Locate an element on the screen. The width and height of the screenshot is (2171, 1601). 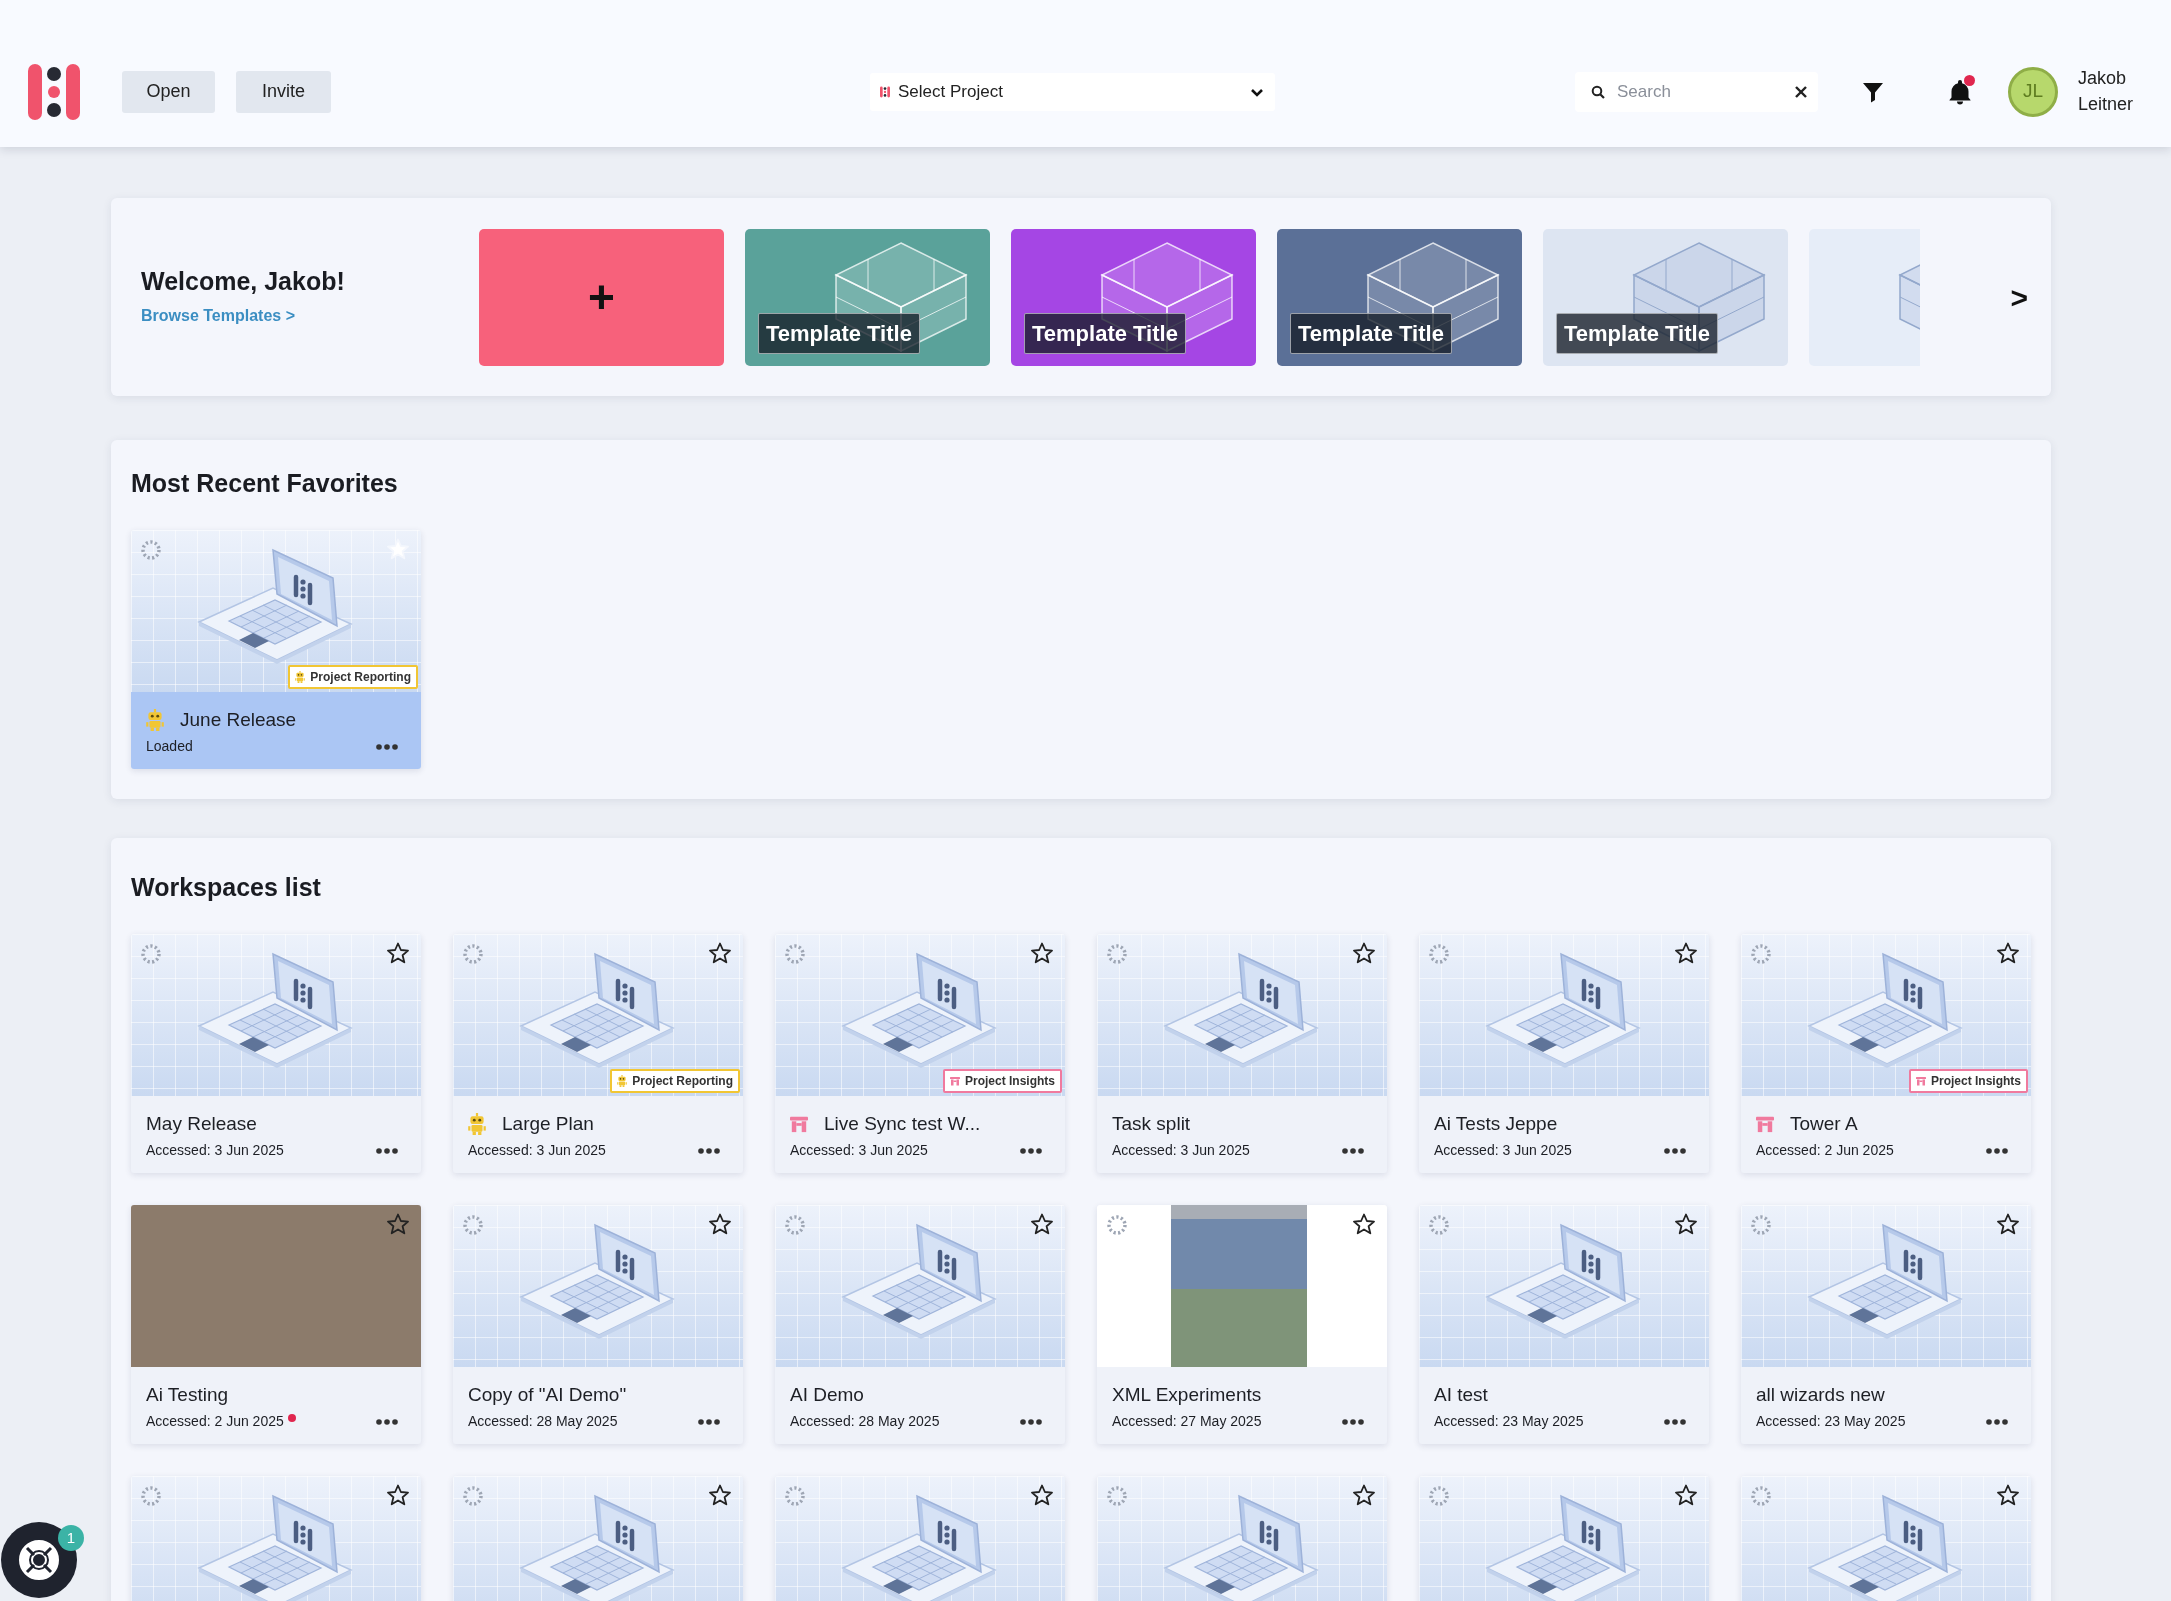
header-button: Open is located at coordinates (168, 91).